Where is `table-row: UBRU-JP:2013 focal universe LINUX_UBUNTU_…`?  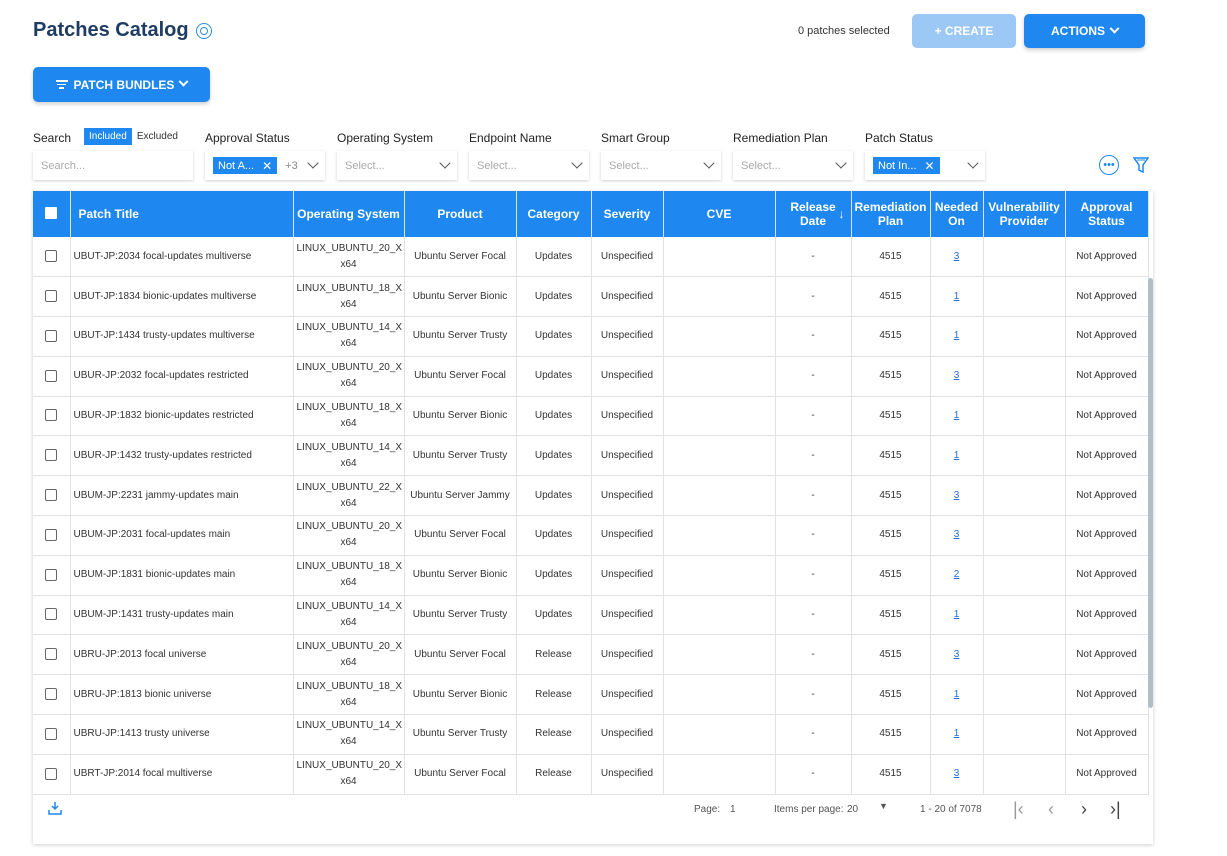 table-row: UBRU-JP:2013 focal universe LINUX_UBUNTU_… is located at coordinates (591, 655).